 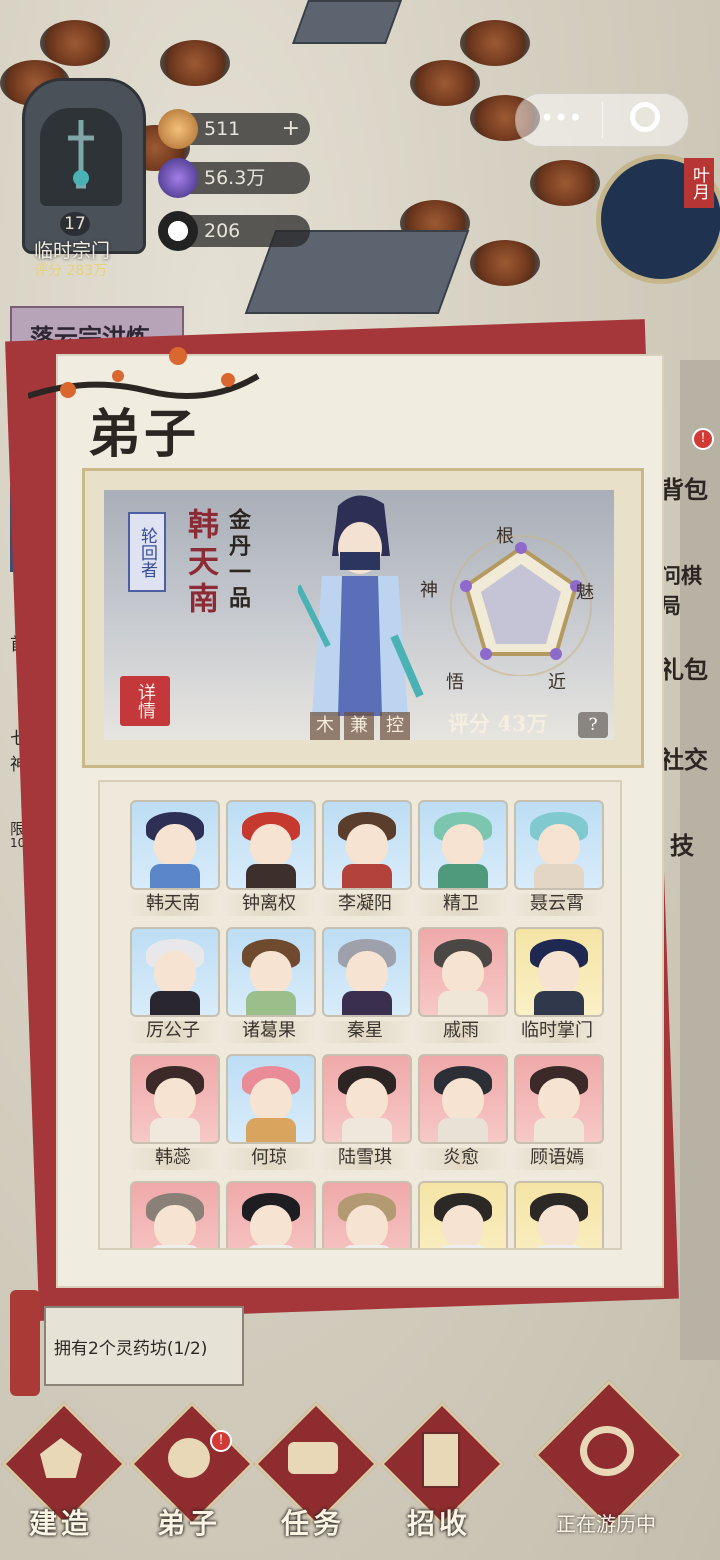 What do you see at coordinates (461, 1030) in the screenshot?
I see `disciple-name: 戚雨` at bounding box center [461, 1030].